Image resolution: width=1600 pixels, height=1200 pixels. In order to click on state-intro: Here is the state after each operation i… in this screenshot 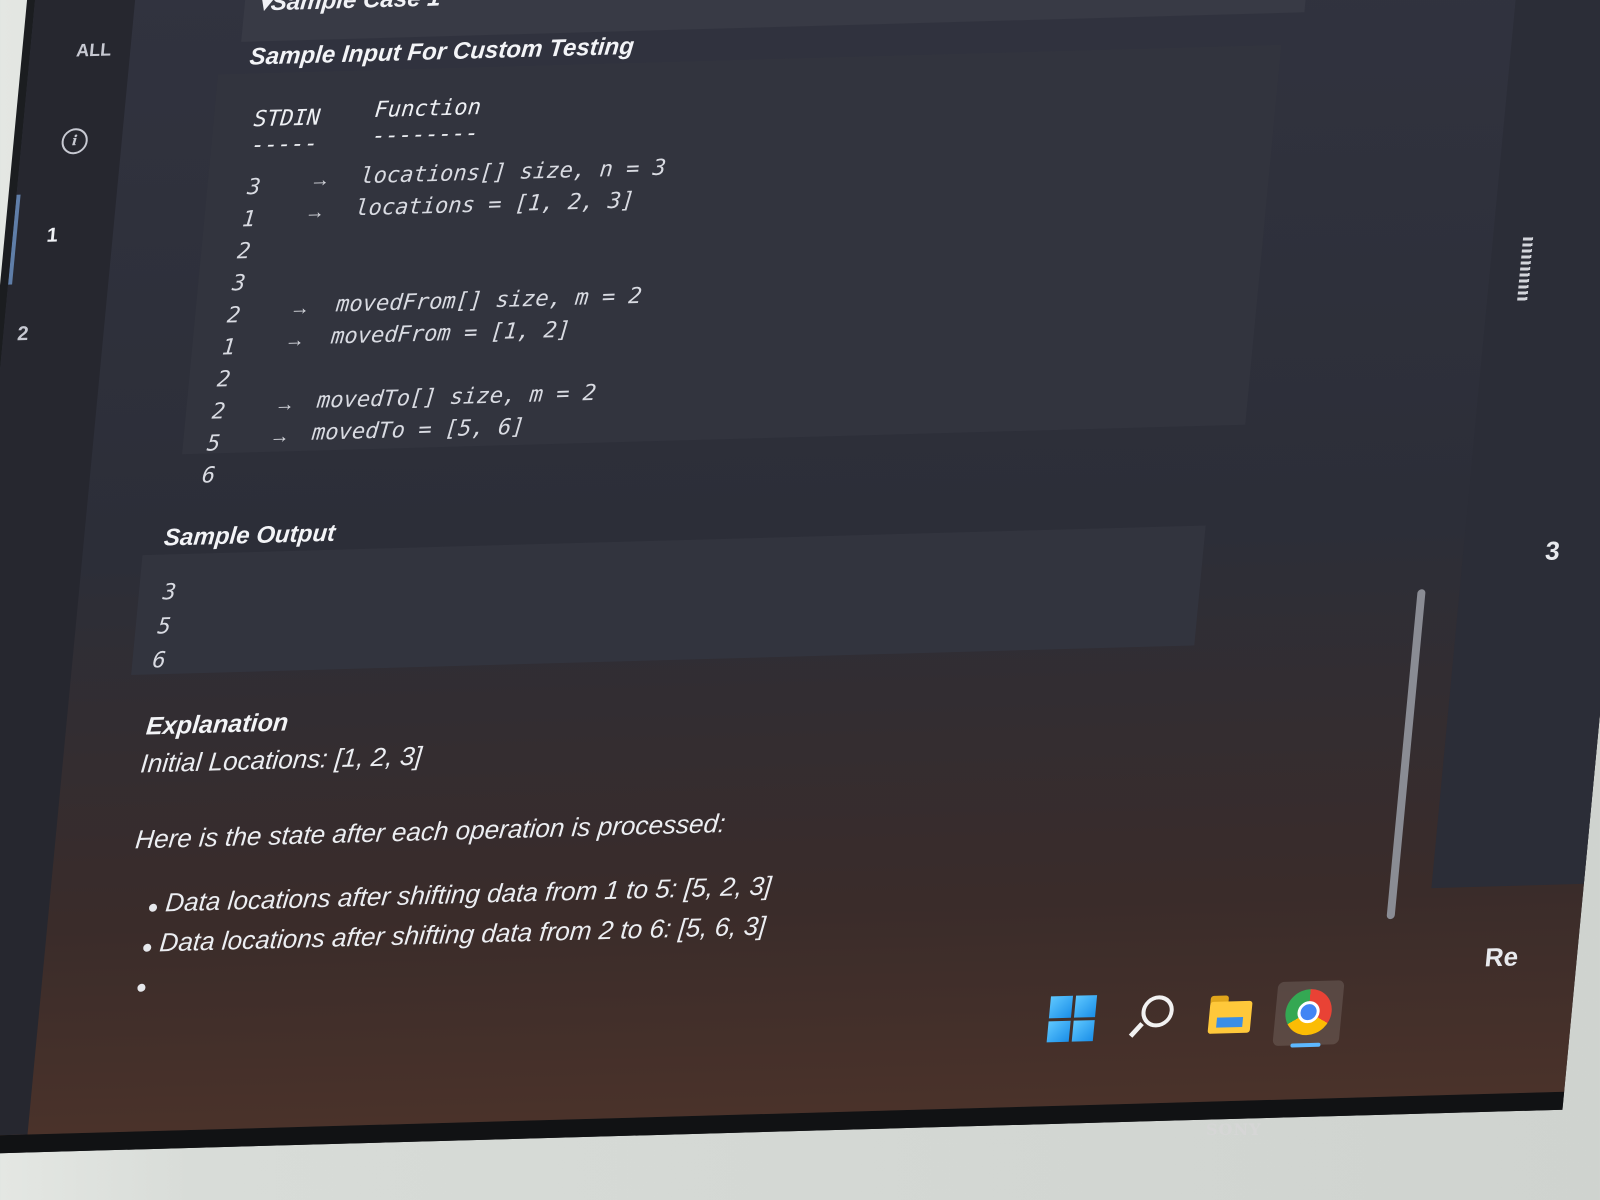, I will do `click(430, 831)`.